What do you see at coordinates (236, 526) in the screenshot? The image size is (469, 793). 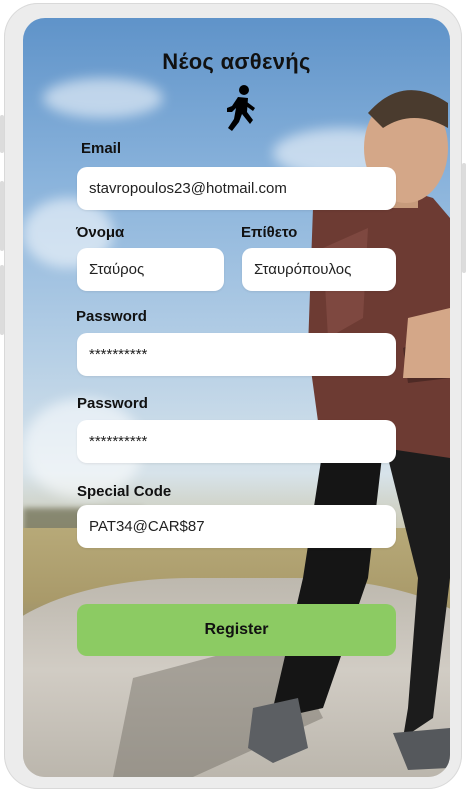 I see `special-code-field: PAT34@CAR$87` at bounding box center [236, 526].